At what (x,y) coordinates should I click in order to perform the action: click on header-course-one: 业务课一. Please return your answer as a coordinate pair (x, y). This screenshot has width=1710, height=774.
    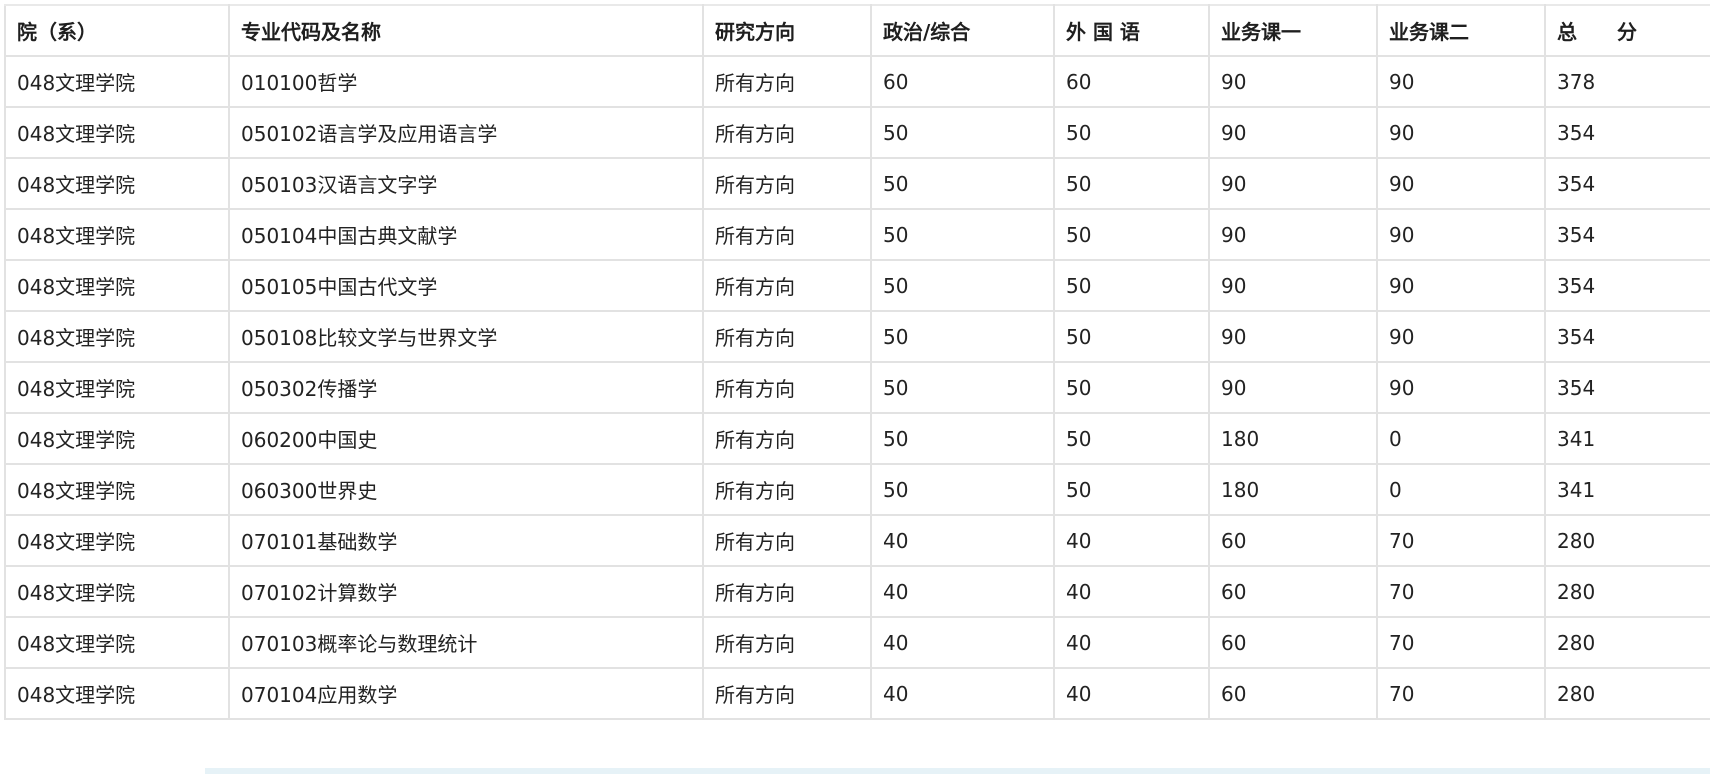
    Looking at the image, I should click on (1293, 30).